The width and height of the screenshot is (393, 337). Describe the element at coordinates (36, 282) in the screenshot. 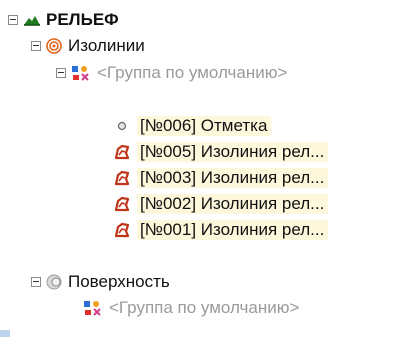

I see `collapse-toggle-surface` at that location.